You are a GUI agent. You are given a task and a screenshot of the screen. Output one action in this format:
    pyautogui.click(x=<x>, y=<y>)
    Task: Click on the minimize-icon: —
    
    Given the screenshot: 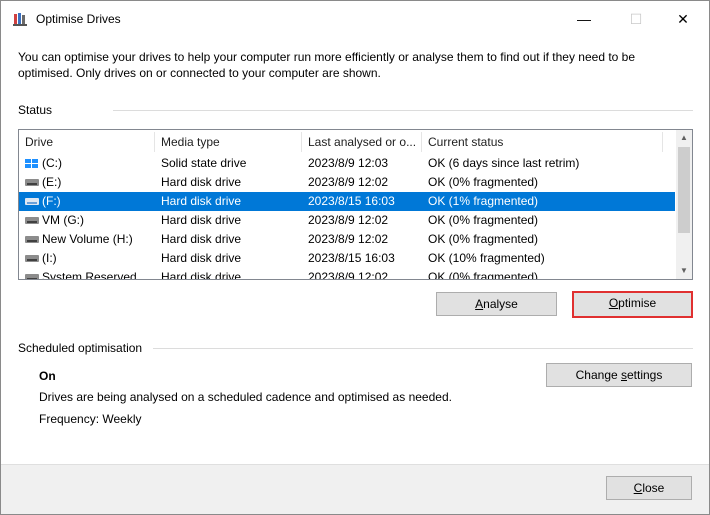 What is the action you would take?
    pyautogui.click(x=584, y=19)
    